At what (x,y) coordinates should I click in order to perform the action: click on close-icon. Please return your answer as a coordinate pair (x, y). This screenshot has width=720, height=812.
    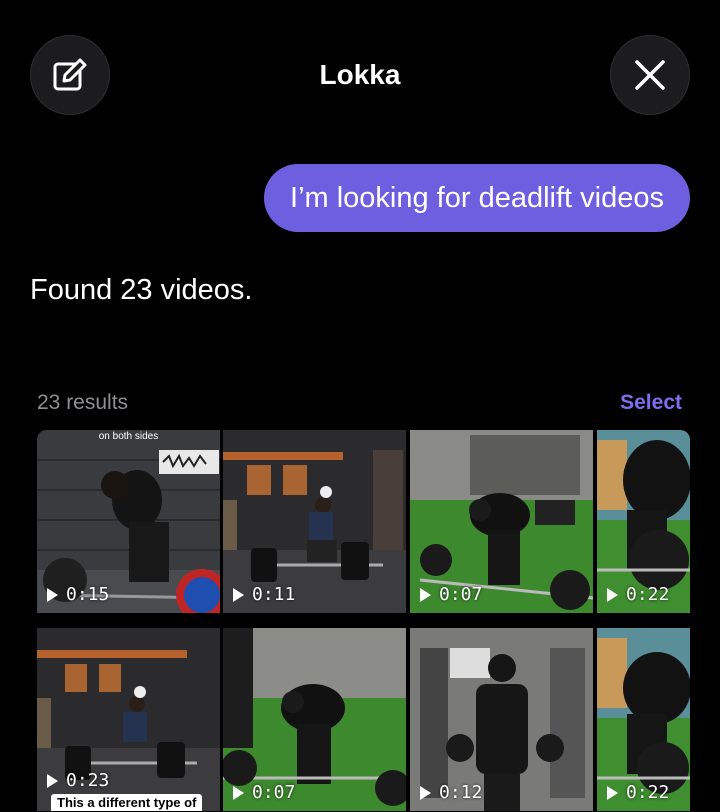
    Looking at the image, I should click on (650, 75).